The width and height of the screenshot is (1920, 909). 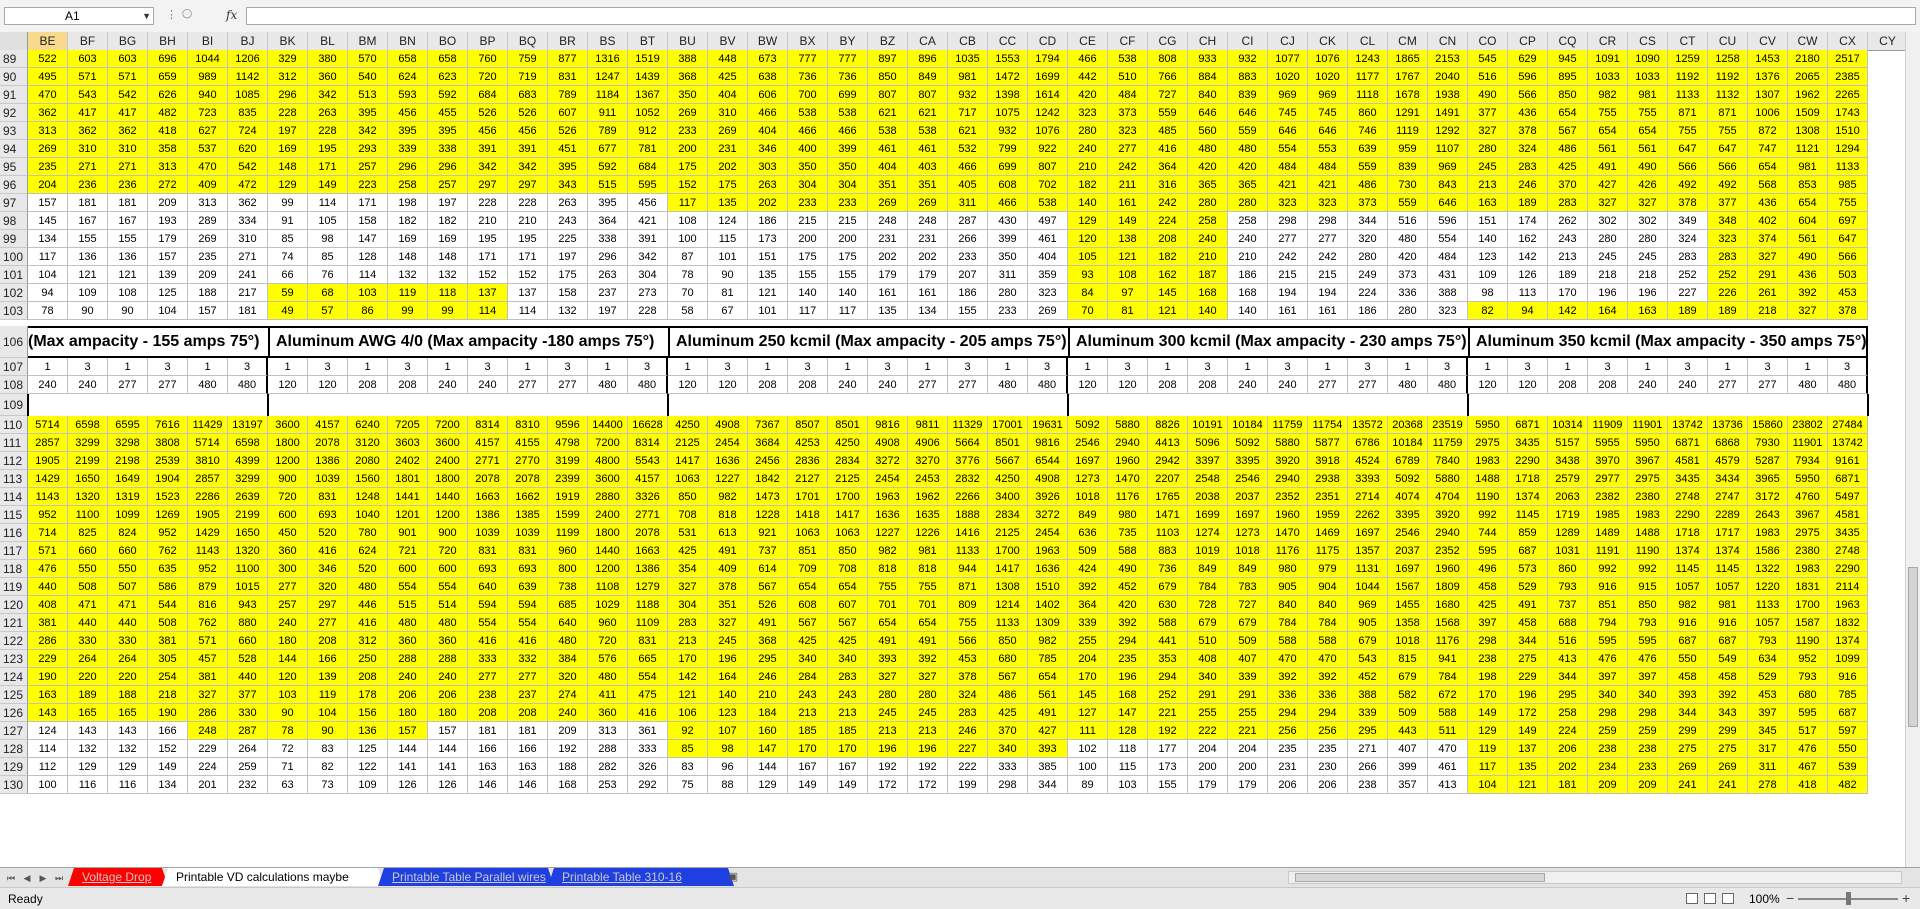 I want to click on table-cell: 323, so click(x=1728, y=239).